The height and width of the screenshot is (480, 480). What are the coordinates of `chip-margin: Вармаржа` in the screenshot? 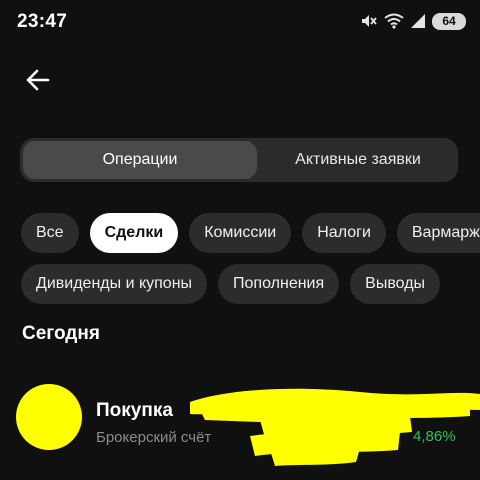 It's located at (438, 233).